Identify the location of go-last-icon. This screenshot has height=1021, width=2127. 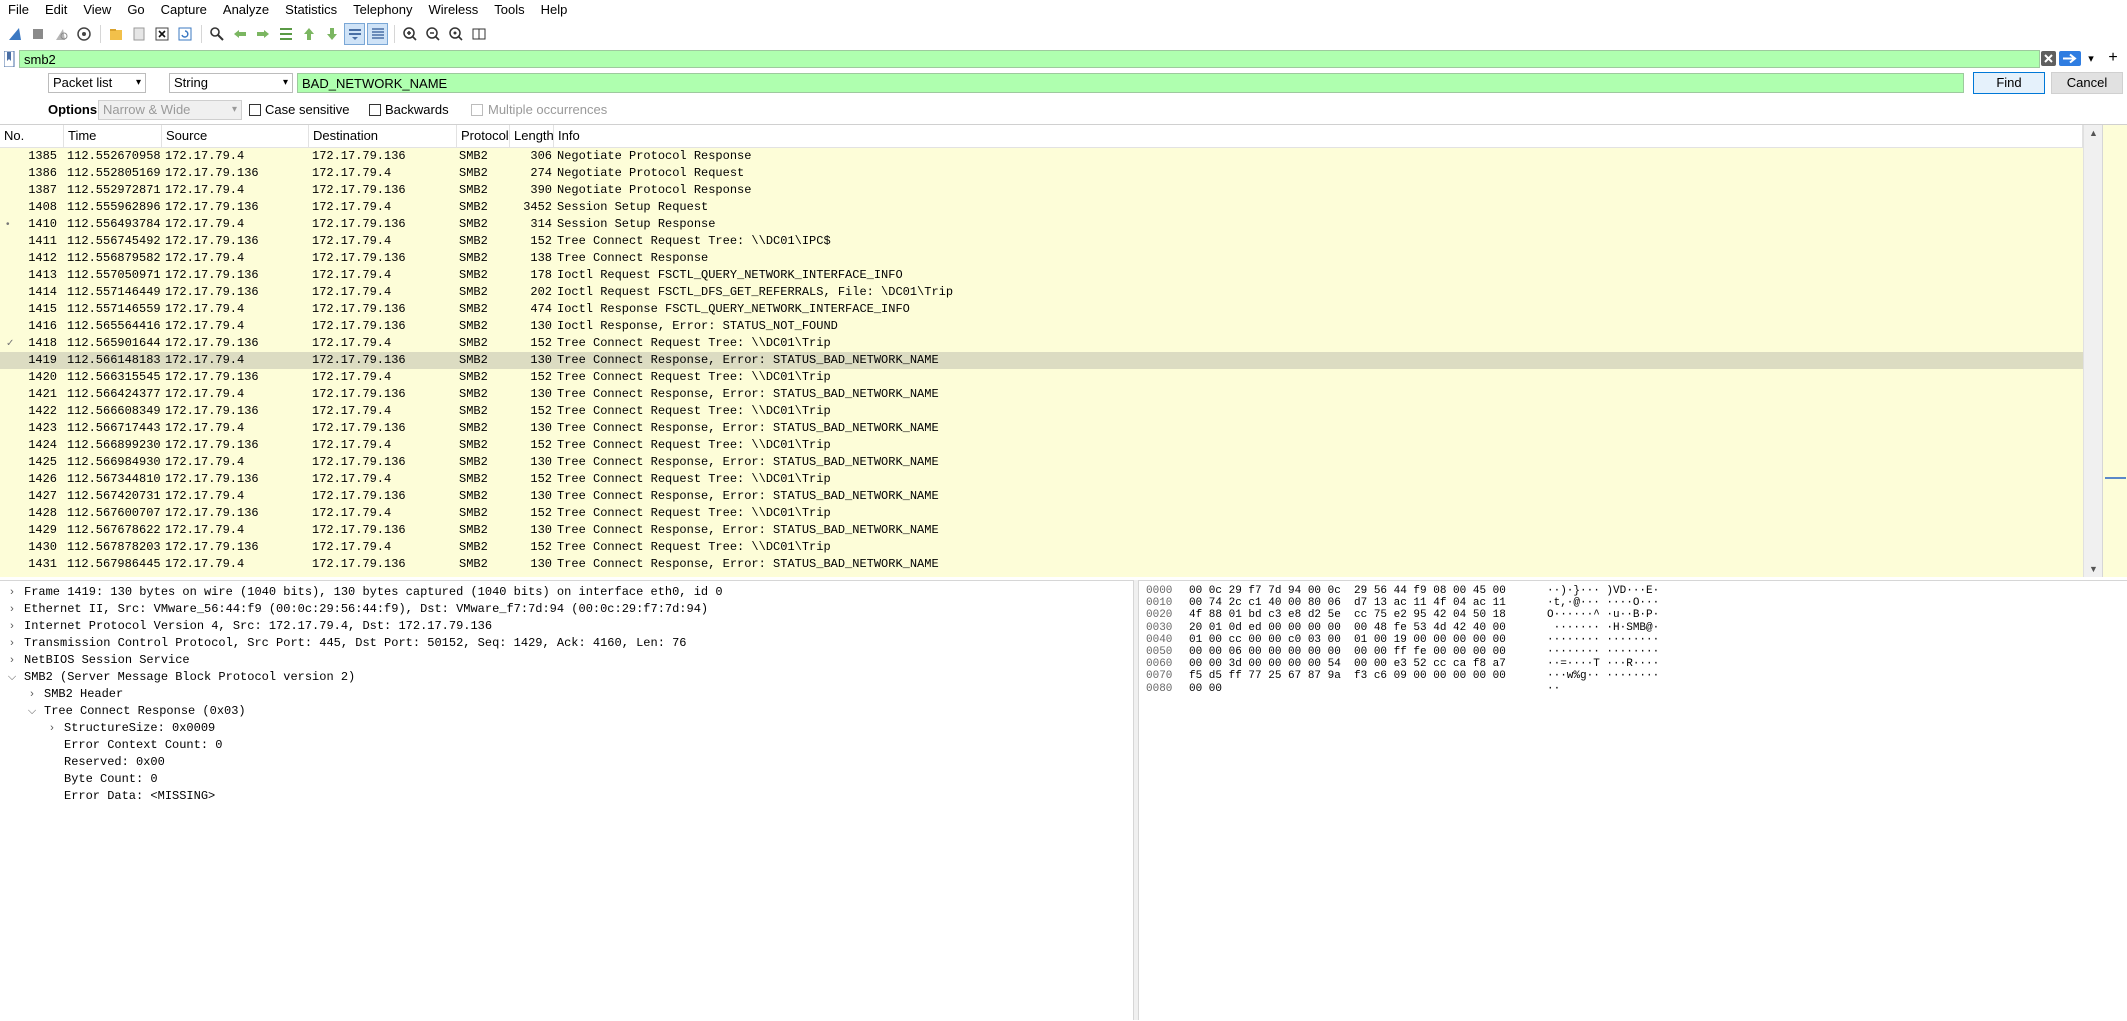
(331, 34).